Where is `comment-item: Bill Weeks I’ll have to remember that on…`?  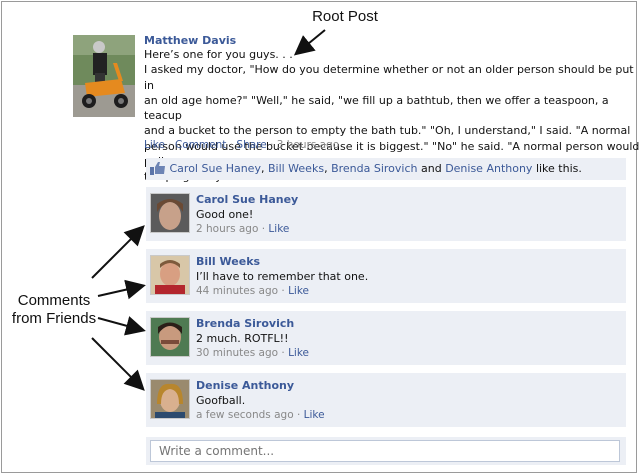 comment-item: Bill Weeks I’ll have to remember that on… is located at coordinates (386, 276).